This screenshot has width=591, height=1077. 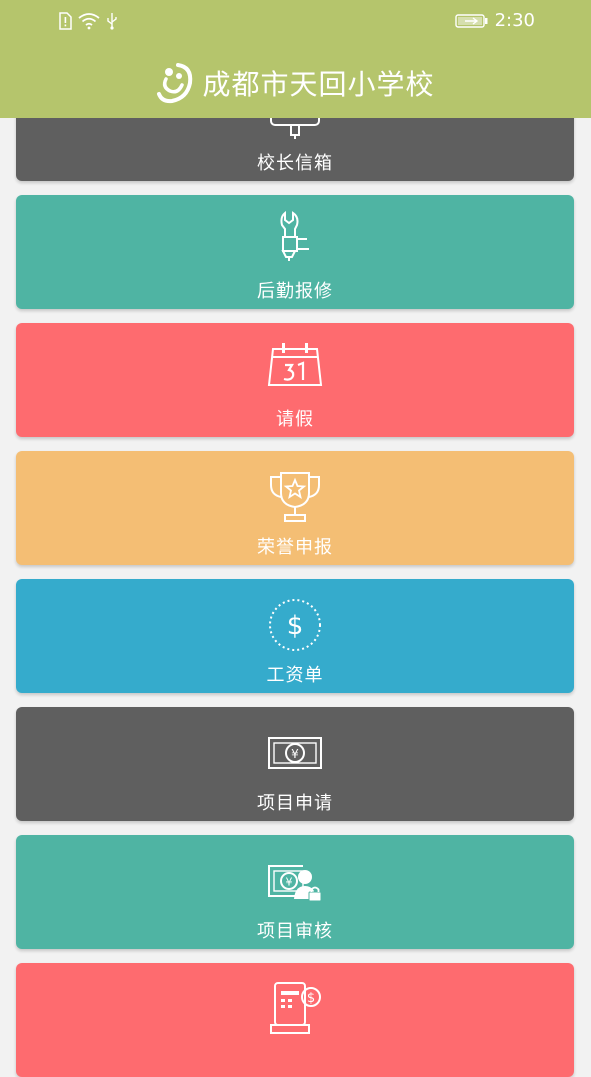 I want to click on yen-banknote-icon: ¥, so click(x=295, y=753).